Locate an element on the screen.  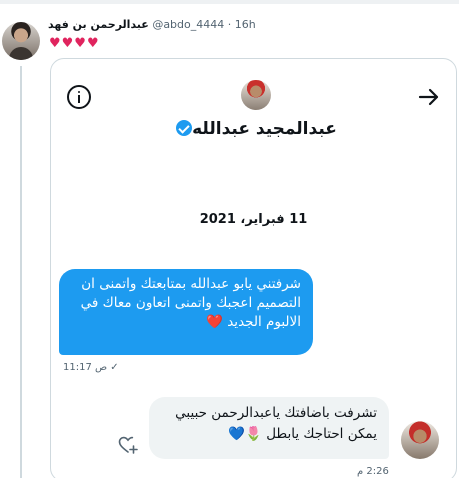
author-name: عبدالرحمن بن فهد is located at coordinates (98, 24).